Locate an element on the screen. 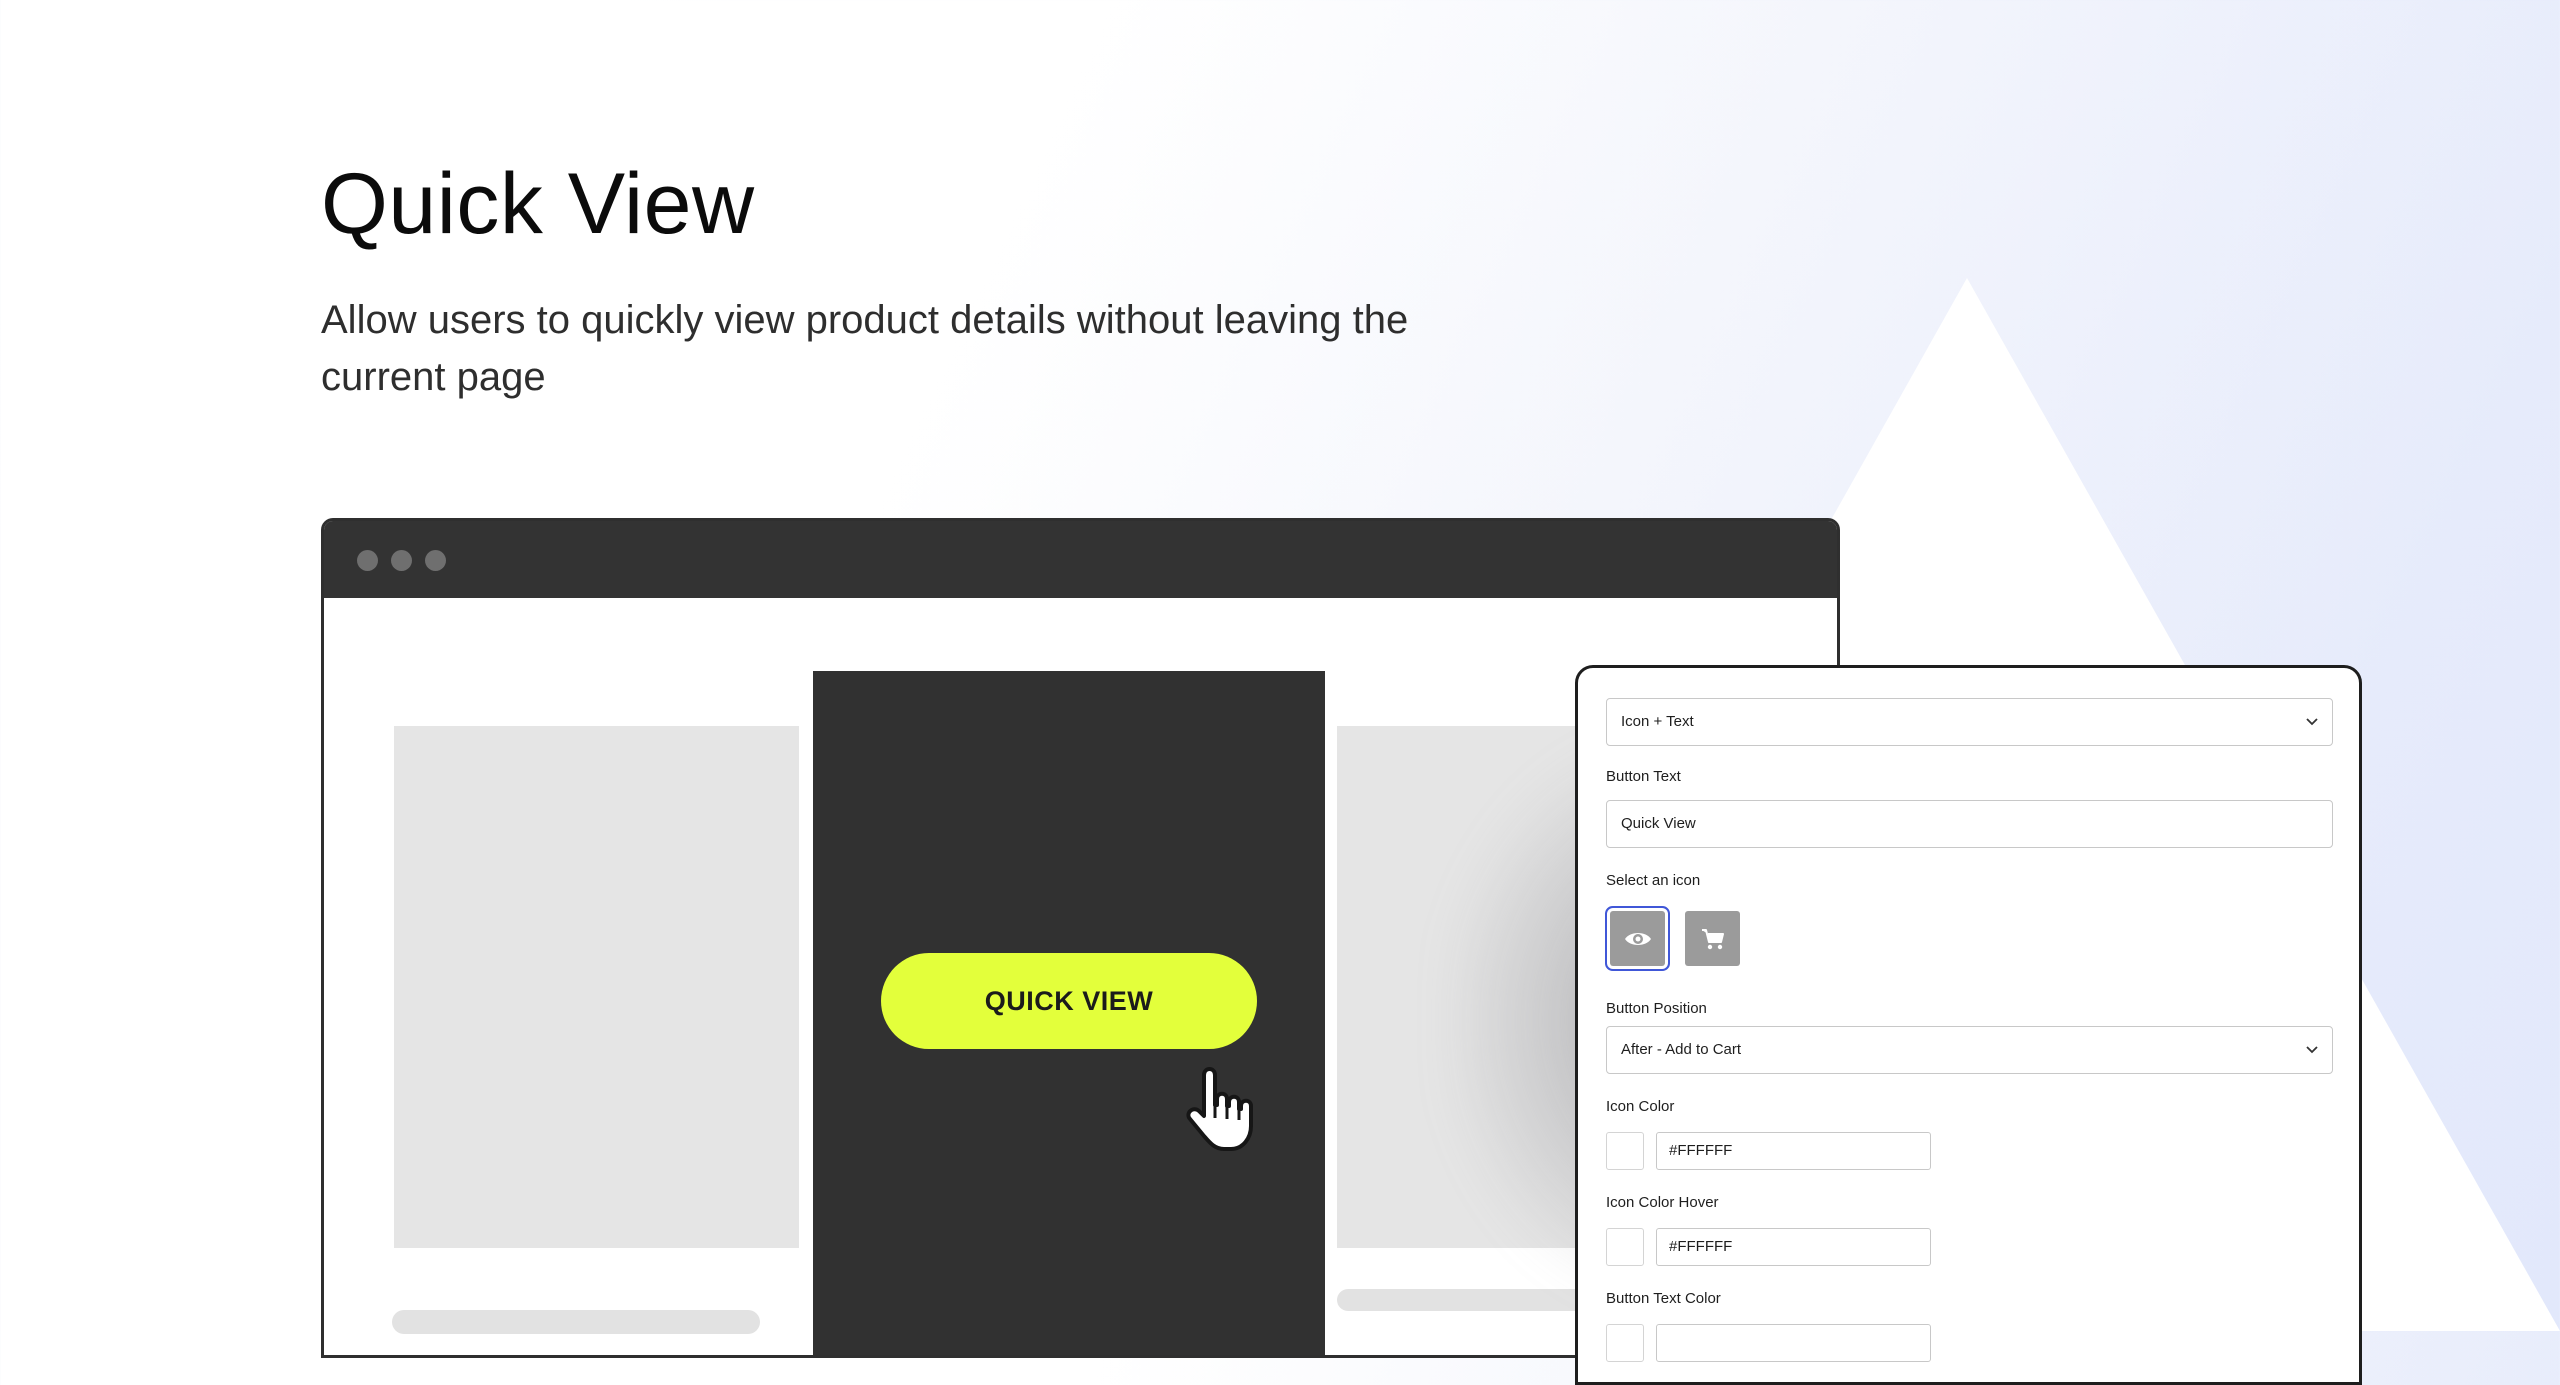 Image resolution: width=2560 pixels, height=1385 pixels. button-position-label: Button Position is located at coordinates (1656, 1008).